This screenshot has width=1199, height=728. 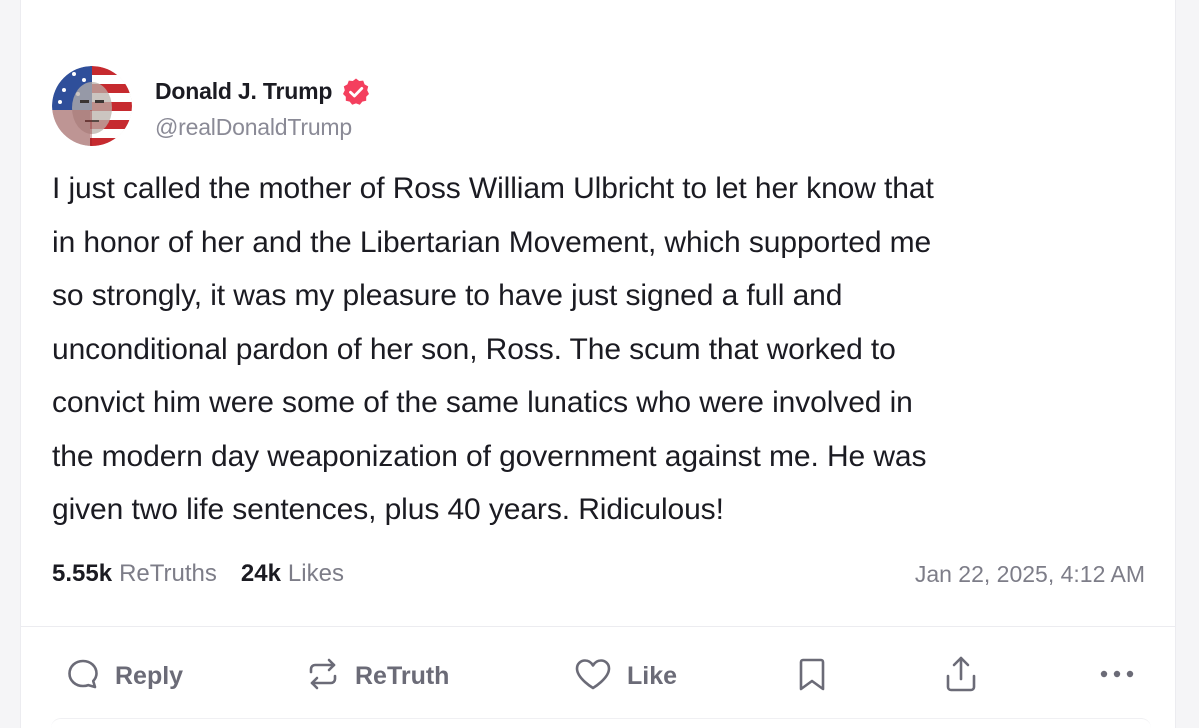 What do you see at coordinates (625, 676) in the screenshot?
I see `like-button: Like` at bounding box center [625, 676].